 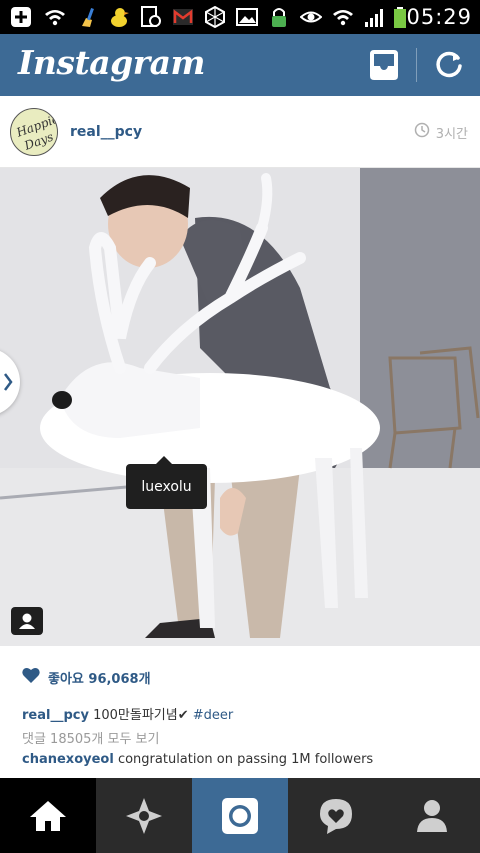 What do you see at coordinates (55, 715) in the screenshot?
I see `caption-username: real__pcy` at bounding box center [55, 715].